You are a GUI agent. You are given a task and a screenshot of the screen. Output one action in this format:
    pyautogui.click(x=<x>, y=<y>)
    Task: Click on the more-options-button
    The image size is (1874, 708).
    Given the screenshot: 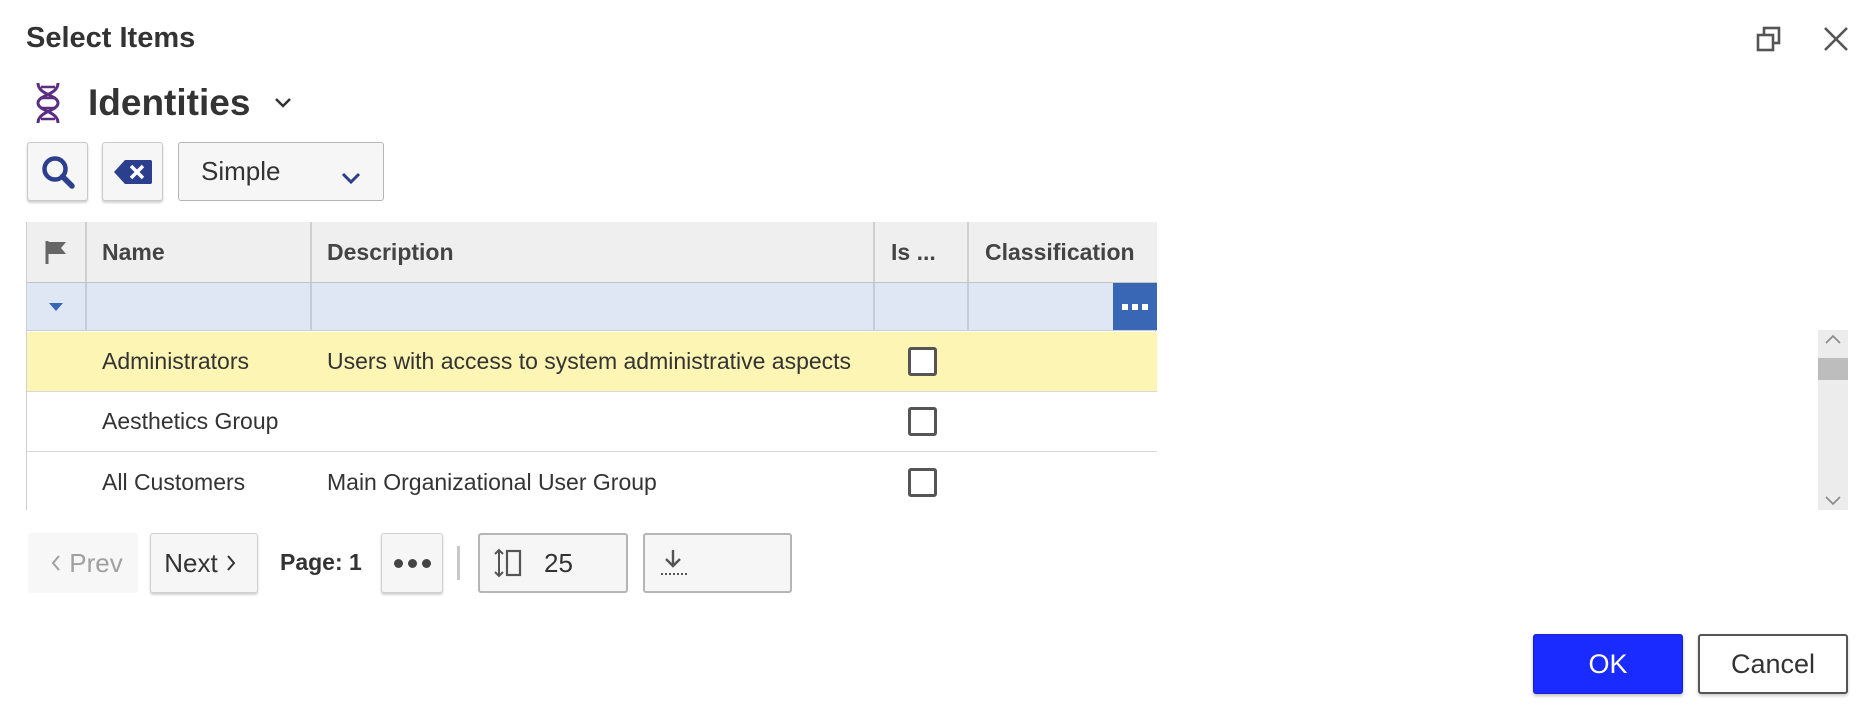 What is the action you would take?
    pyautogui.click(x=412, y=563)
    